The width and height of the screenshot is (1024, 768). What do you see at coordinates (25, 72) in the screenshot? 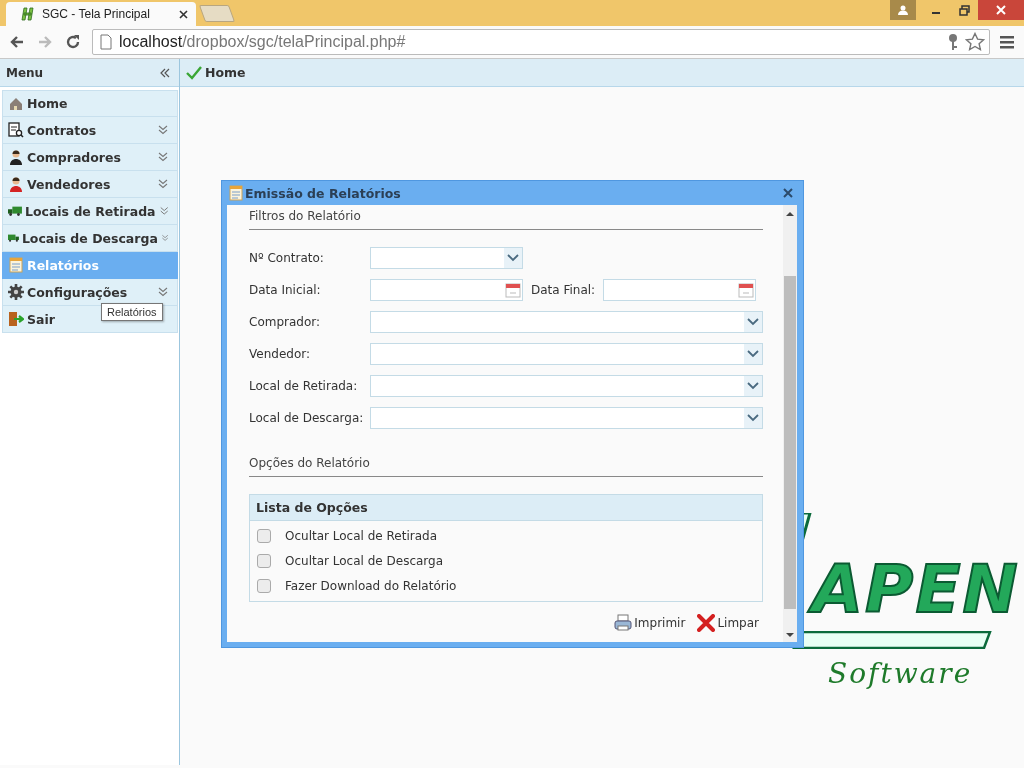
I see `sidebar-title: Menu` at bounding box center [25, 72].